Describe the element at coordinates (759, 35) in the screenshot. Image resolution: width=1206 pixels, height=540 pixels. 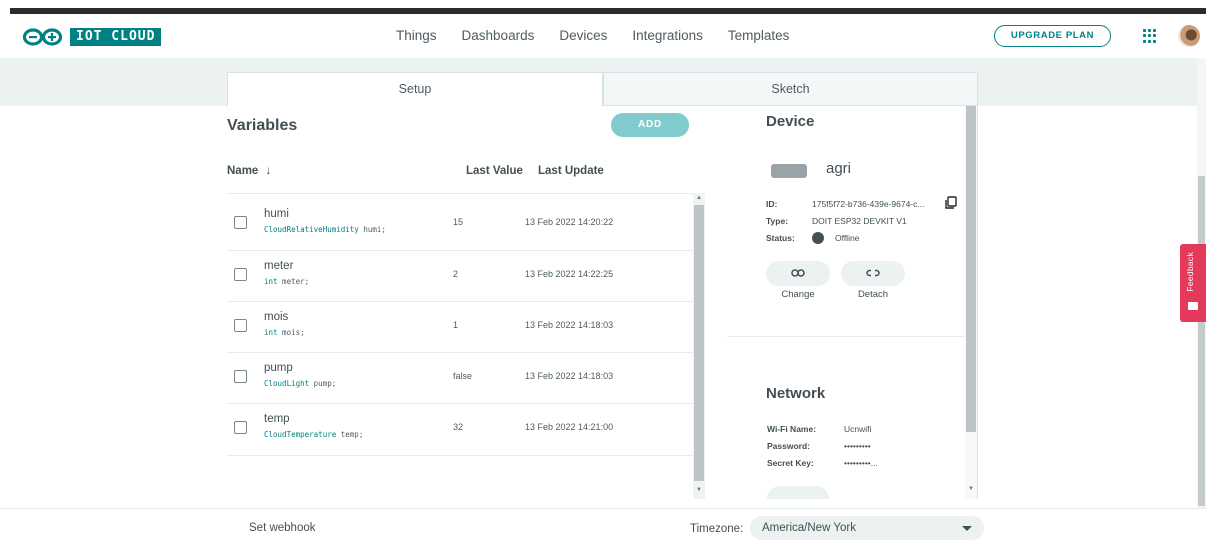
I see `nav-templates: Templates` at that location.